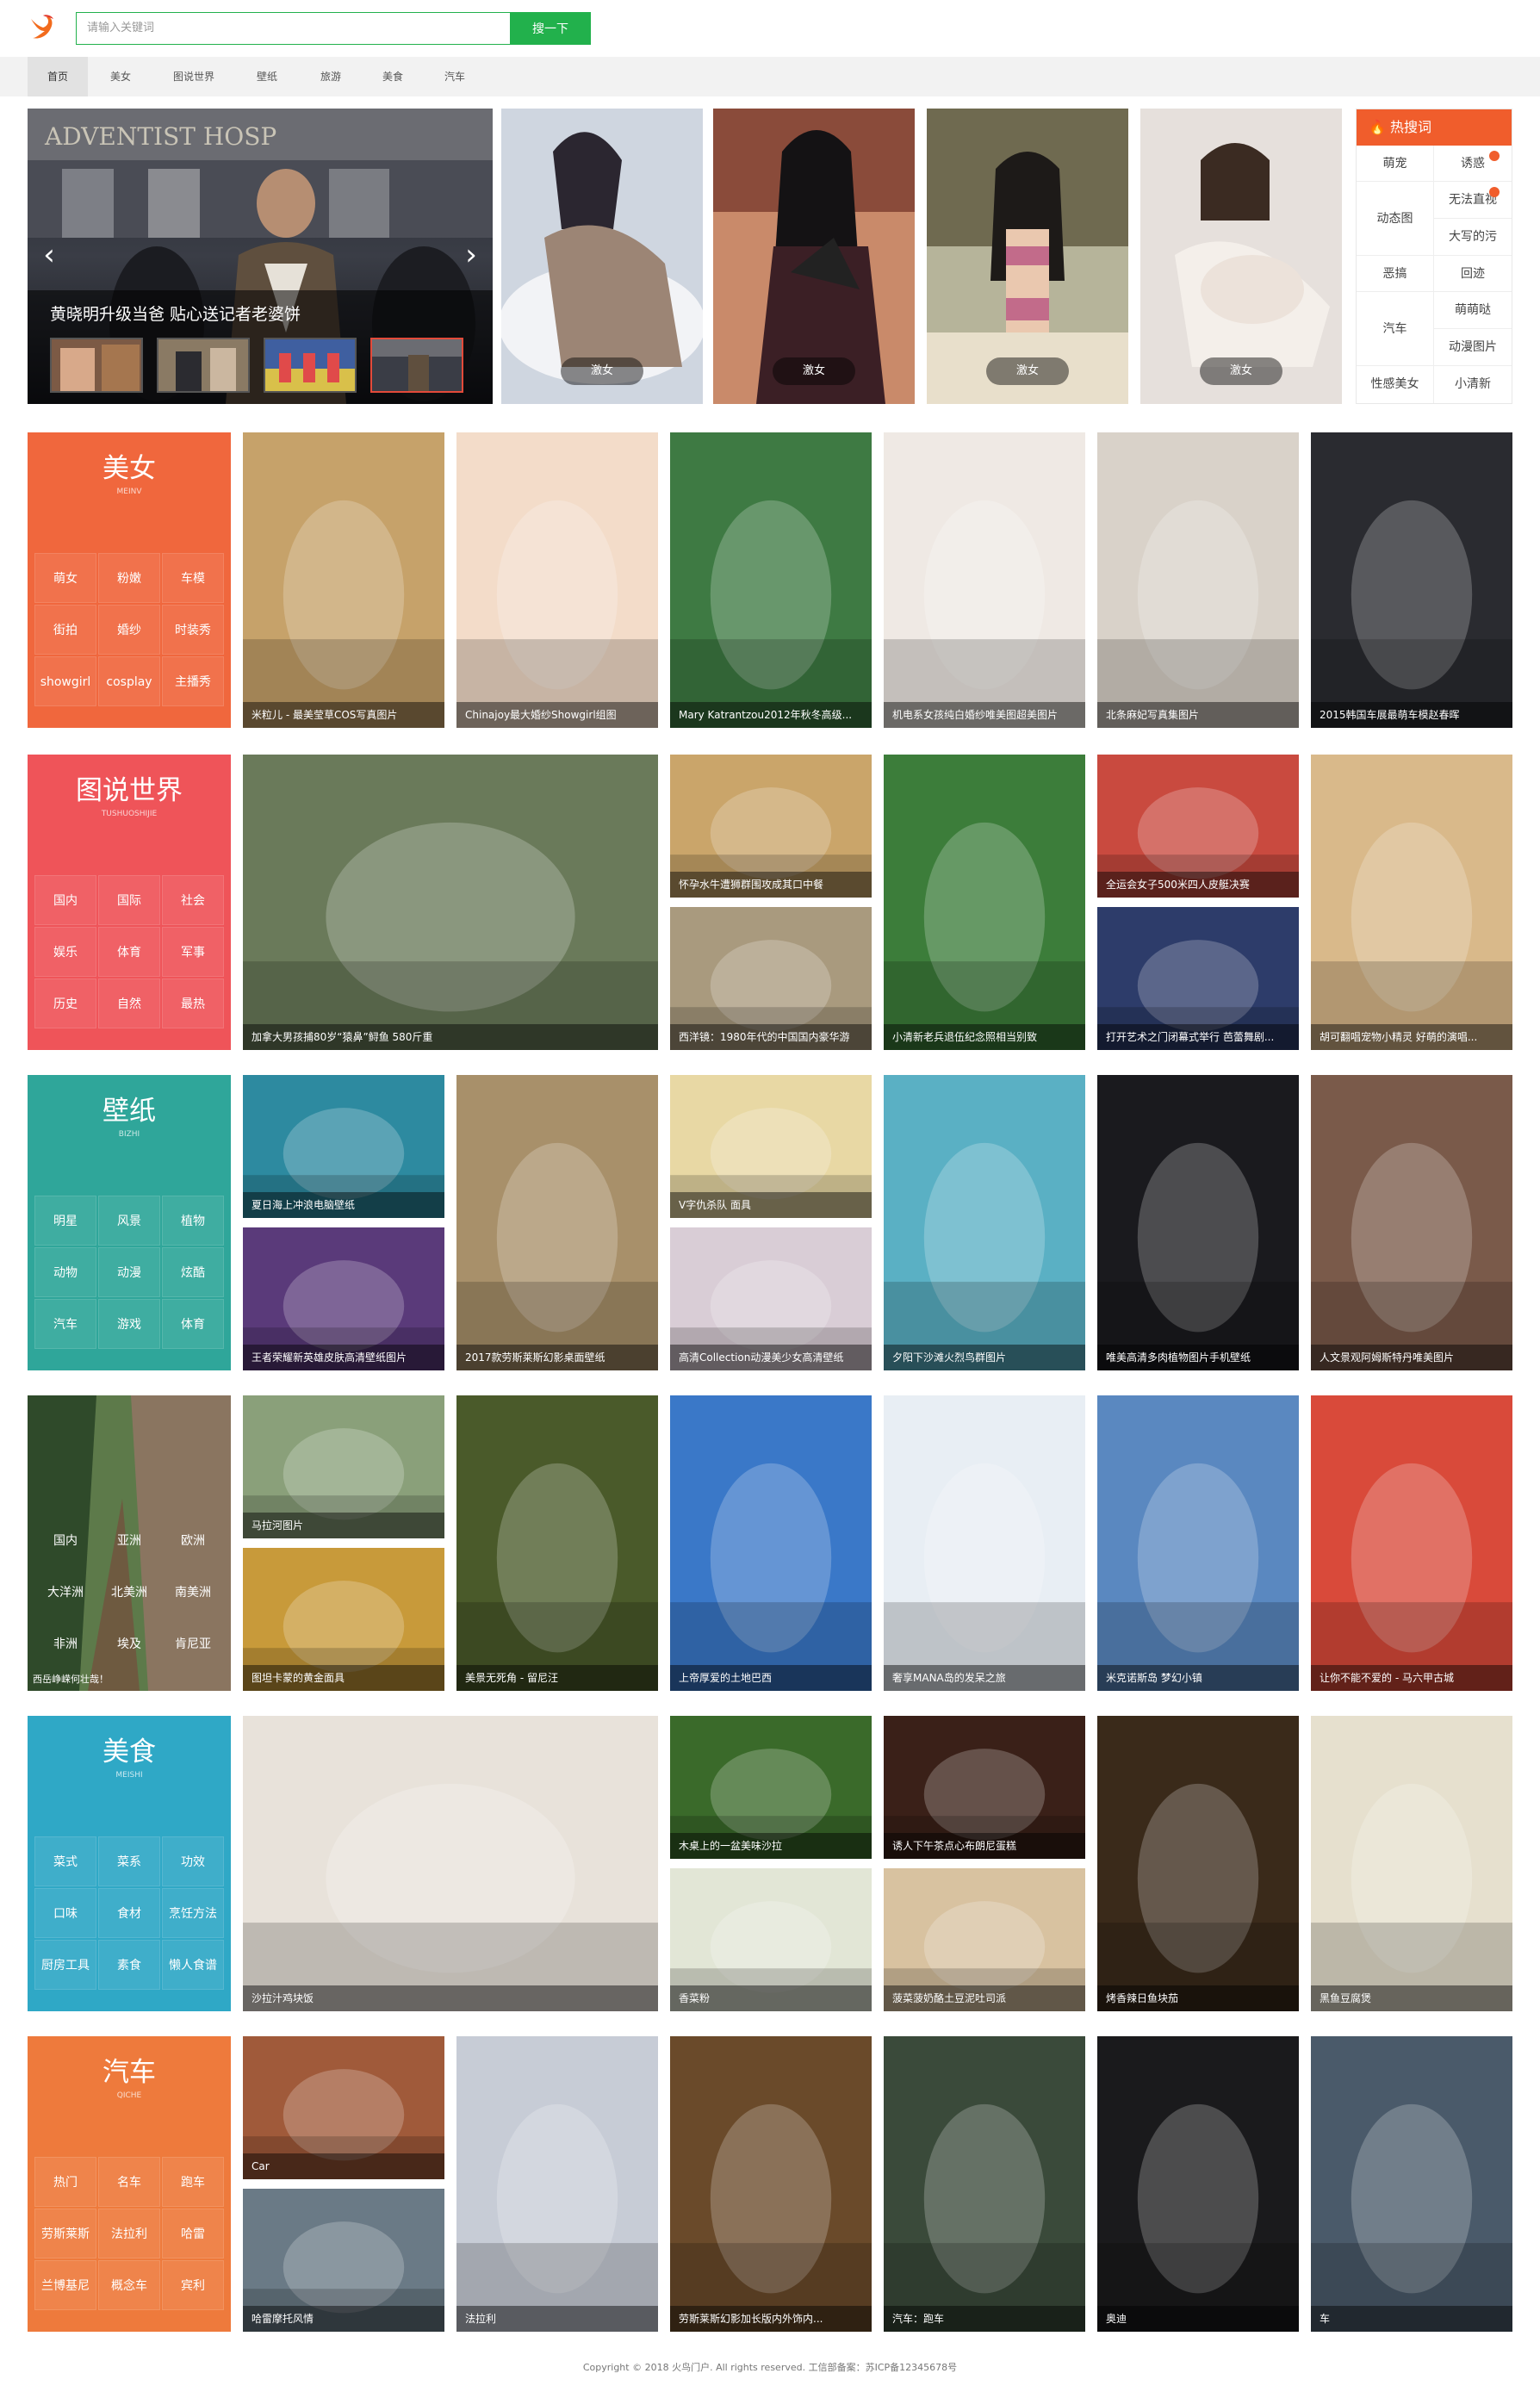  I want to click on hot-word: 动态图, so click(1396, 219).